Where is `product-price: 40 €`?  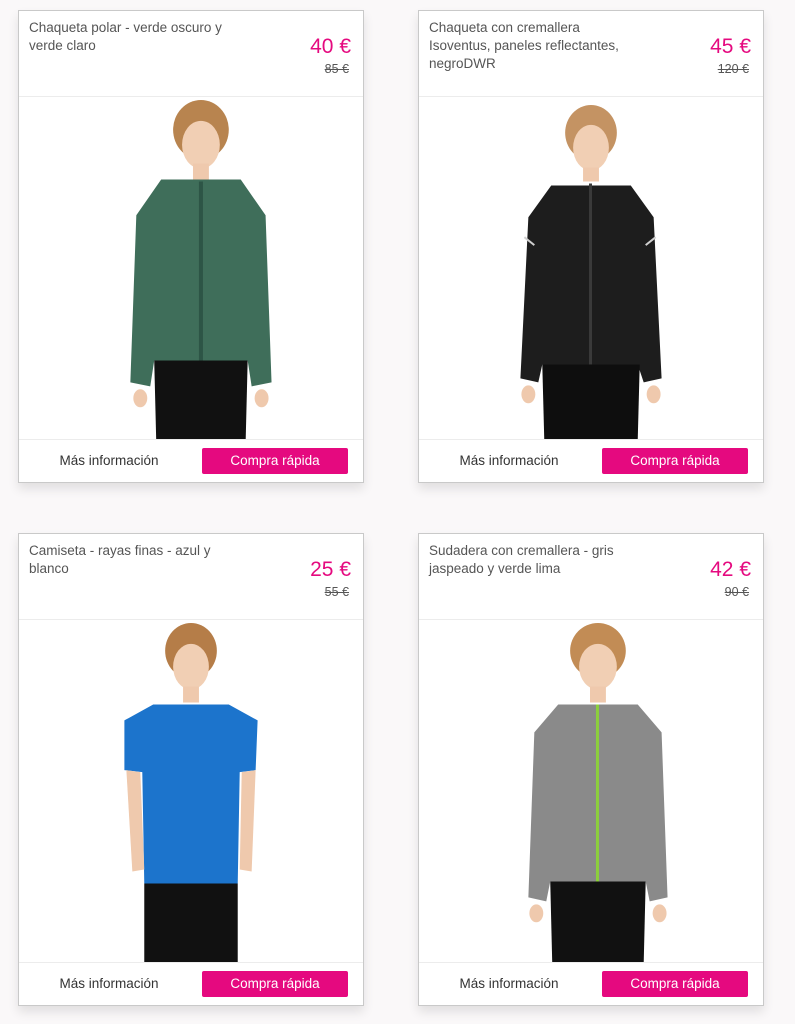
product-price: 40 € is located at coordinates (330, 46).